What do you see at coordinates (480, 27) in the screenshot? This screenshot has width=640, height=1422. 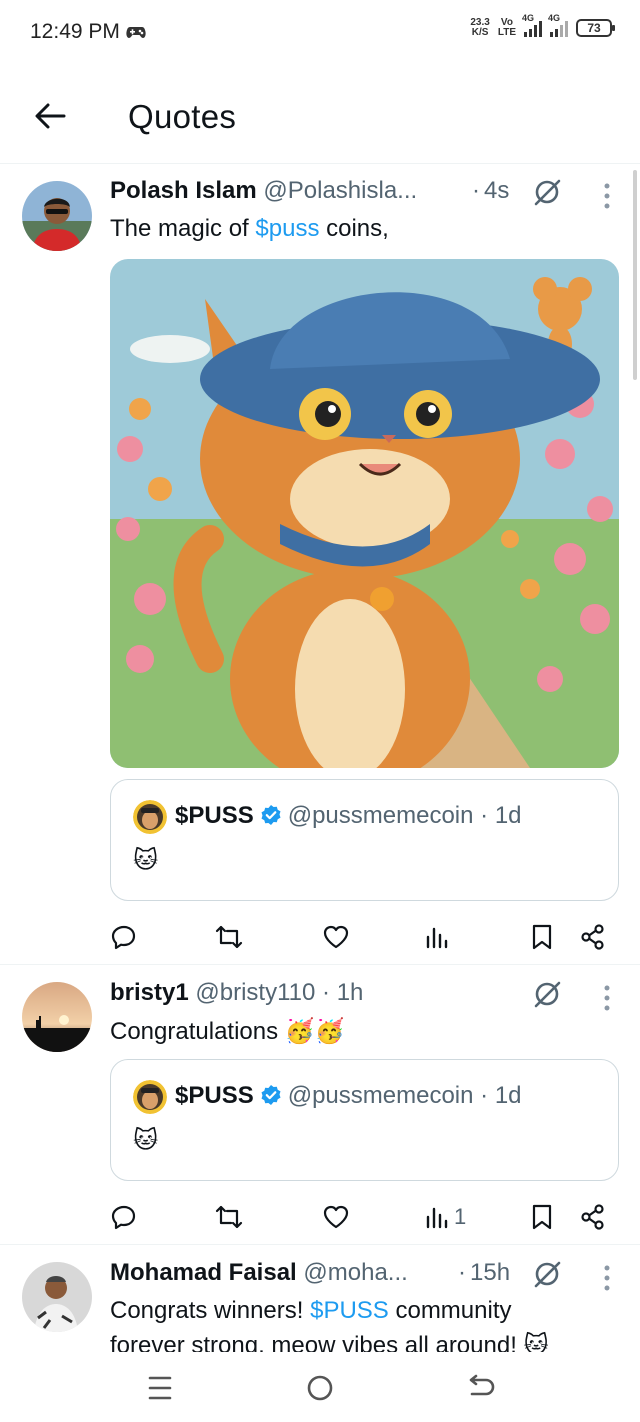 I see `net-speed: 23.3 K/S` at bounding box center [480, 27].